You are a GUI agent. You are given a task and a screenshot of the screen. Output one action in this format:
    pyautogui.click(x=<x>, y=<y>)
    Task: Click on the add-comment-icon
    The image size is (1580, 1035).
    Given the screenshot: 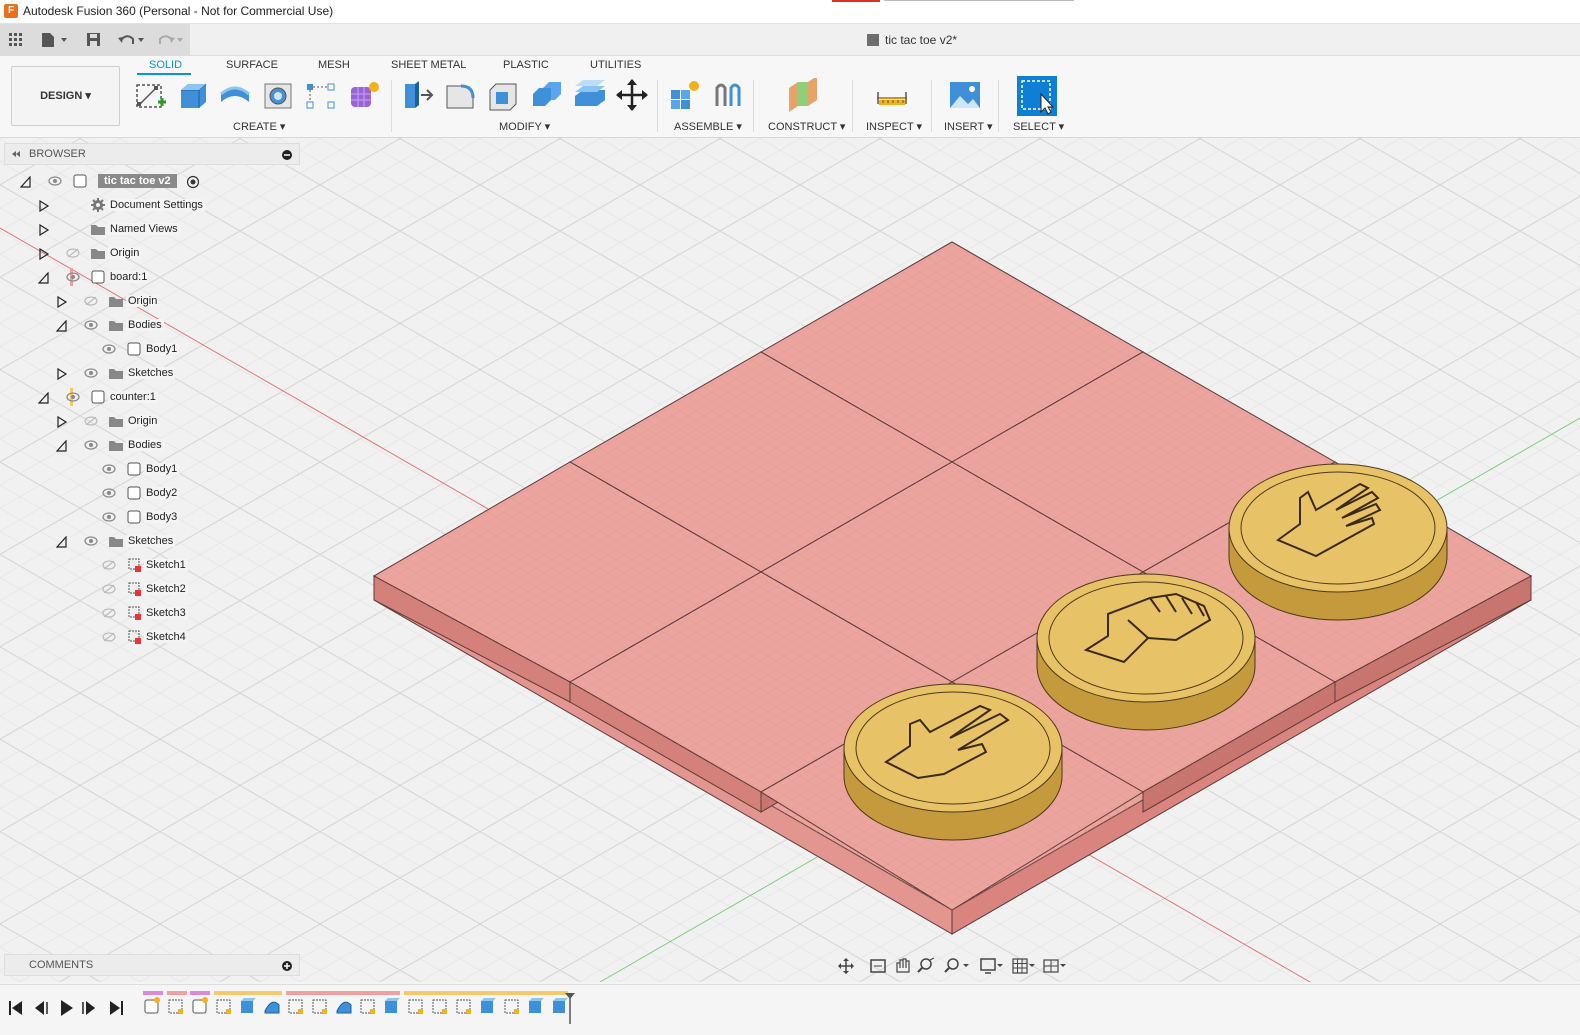 What is the action you would take?
    pyautogui.click(x=287, y=966)
    